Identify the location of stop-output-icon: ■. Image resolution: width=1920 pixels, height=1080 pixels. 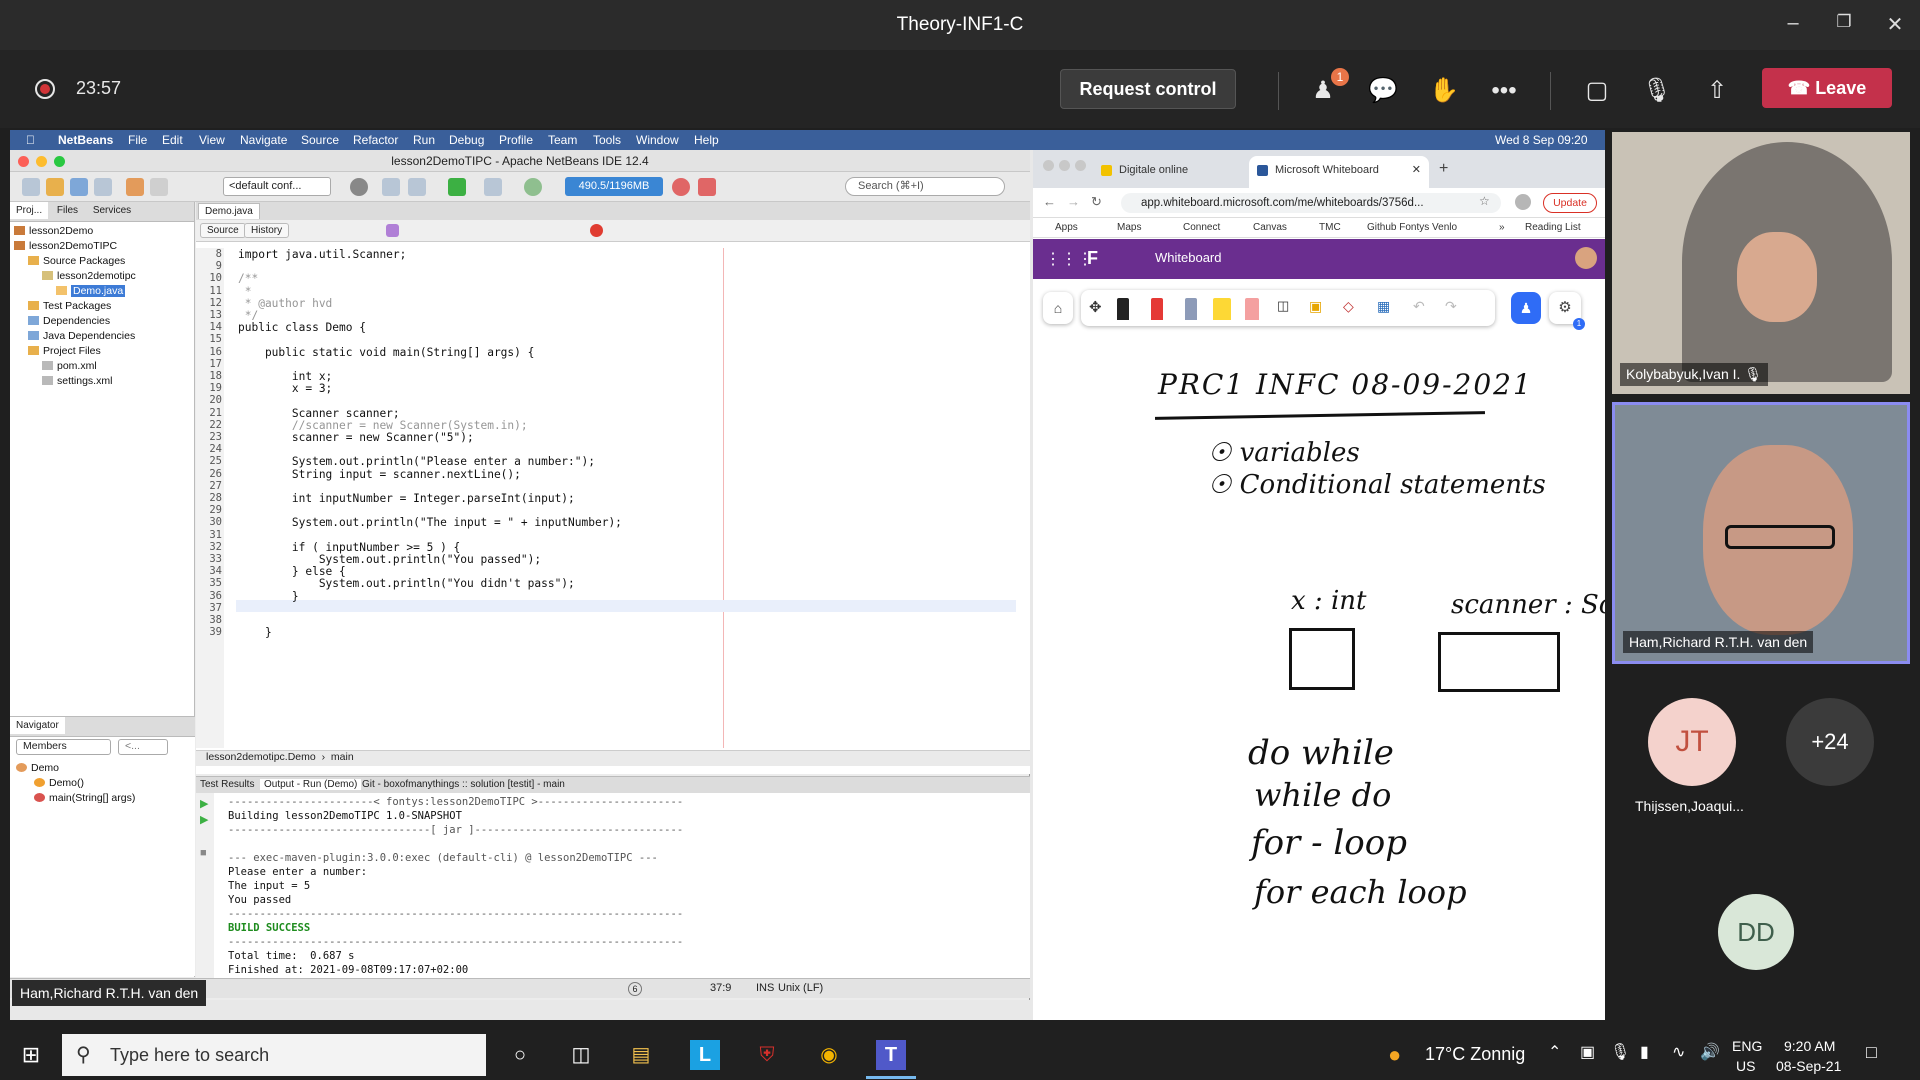
(203, 853).